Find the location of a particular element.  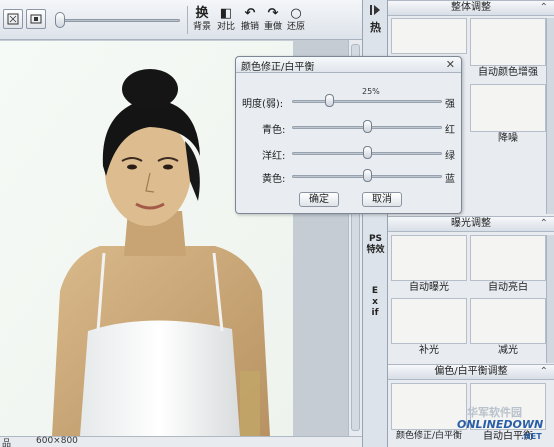

compare-icon: ◧ is located at coordinates (226, 13).